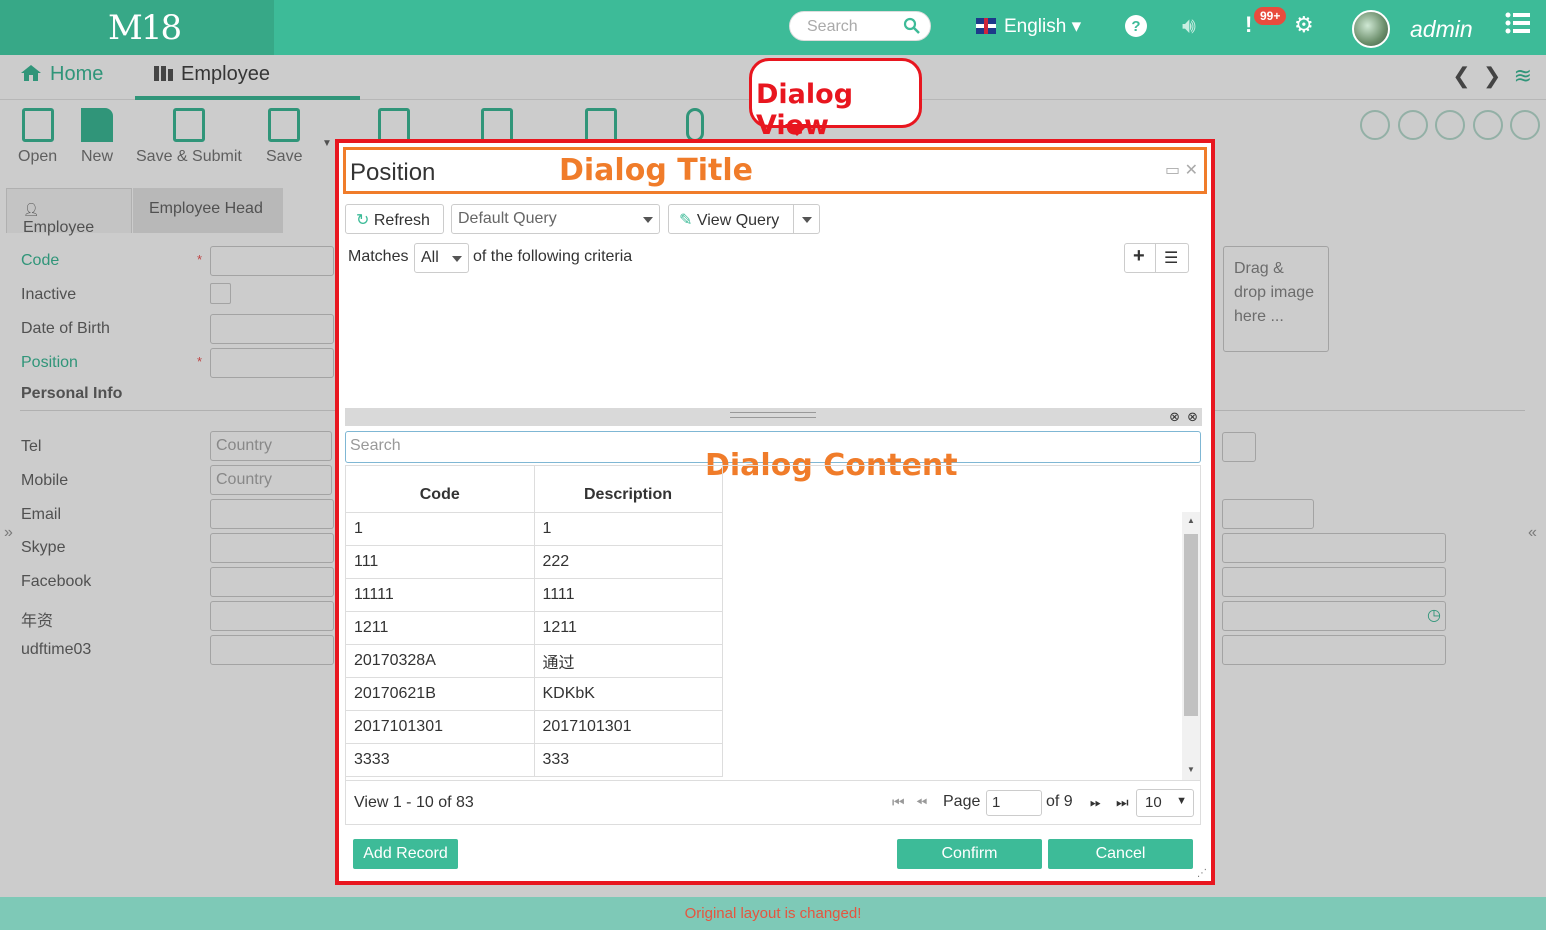 The width and height of the screenshot is (1546, 930). I want to click on search-placeholder: Search, so click(832, 26).